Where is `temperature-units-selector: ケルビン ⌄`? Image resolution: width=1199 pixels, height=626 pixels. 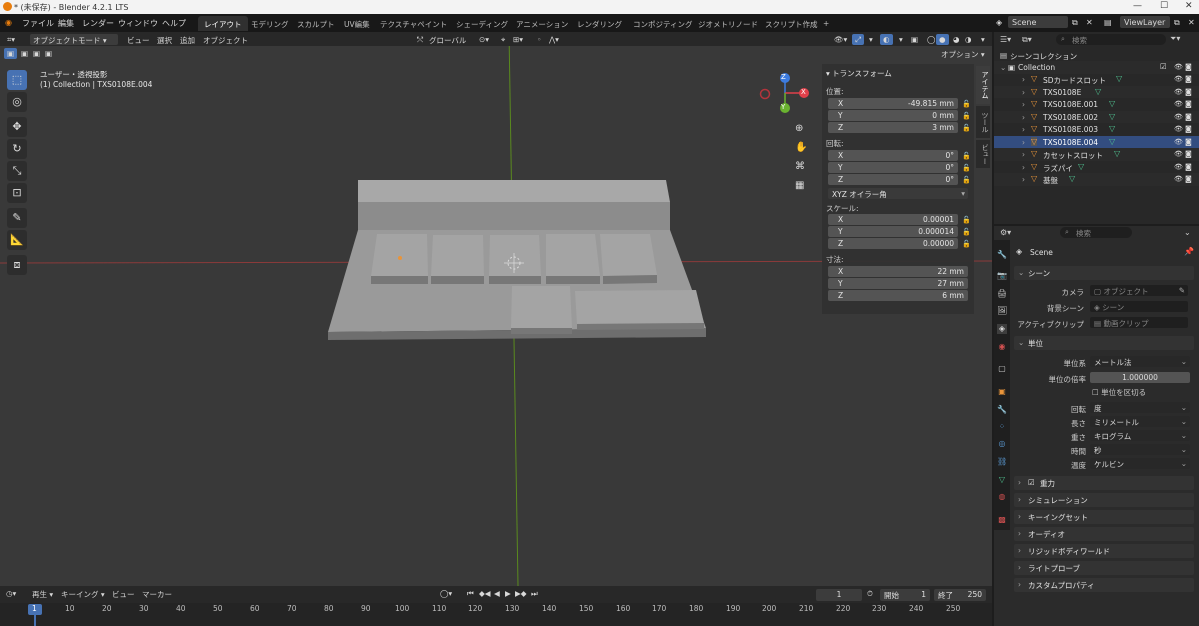 temperature-units-selector: ケルビン ⌄ is located at coordinates (1140, 463).